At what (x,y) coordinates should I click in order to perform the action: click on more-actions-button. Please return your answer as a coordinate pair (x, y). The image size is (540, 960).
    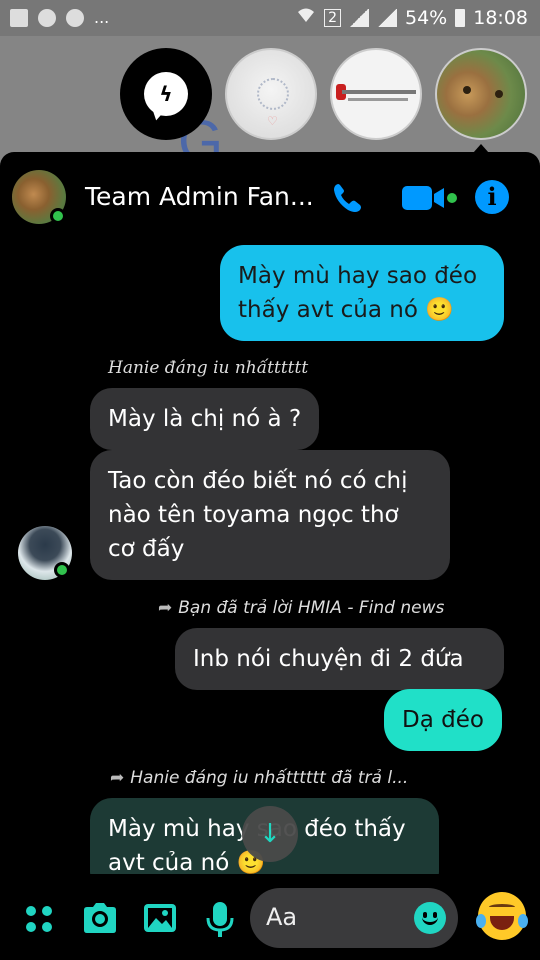
    Looking at the image, I should click on (42, 918).